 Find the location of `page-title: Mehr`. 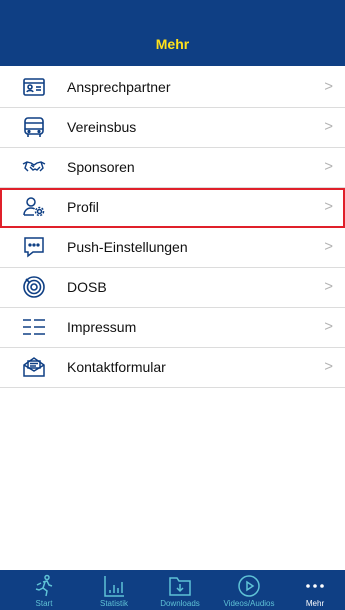

page-title: Mehr is located at coordinates (172, 44).